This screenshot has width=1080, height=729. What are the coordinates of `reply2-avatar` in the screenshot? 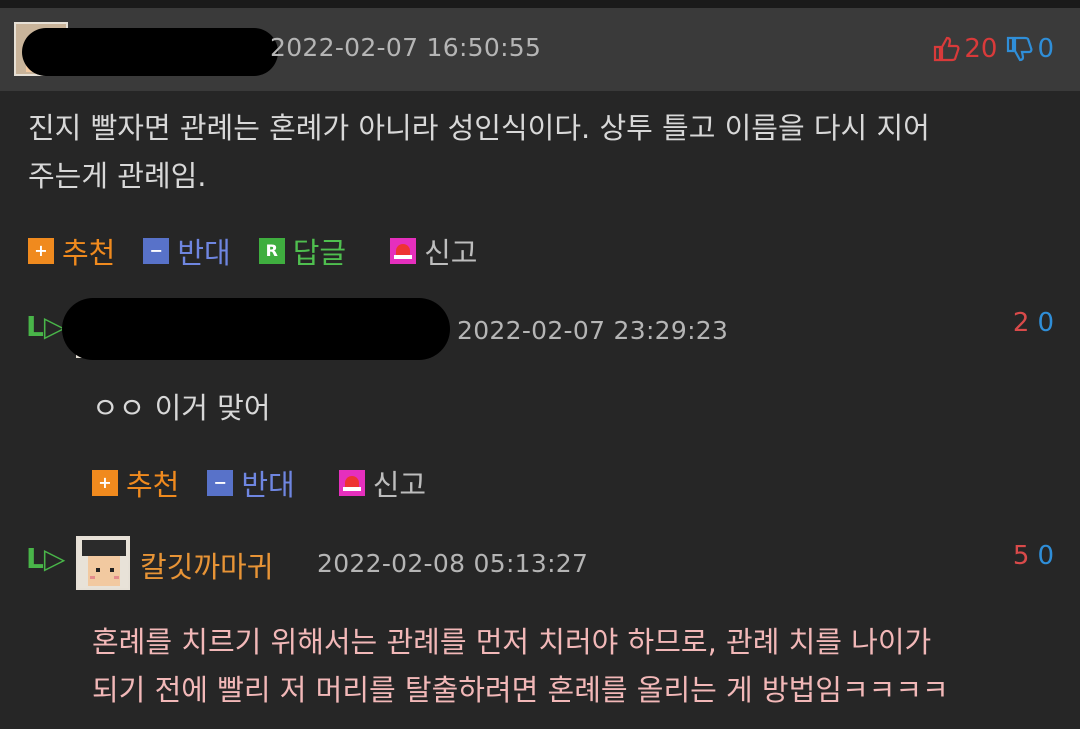 It's located at (103, 563).